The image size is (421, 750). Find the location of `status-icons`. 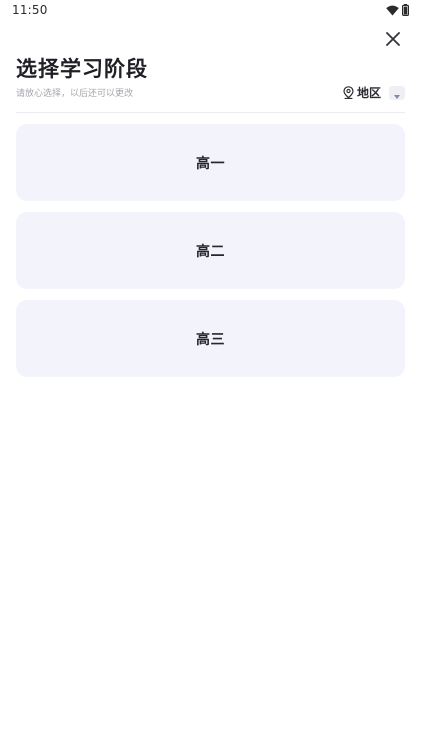

status-icons is located at coordinates (398, 10).